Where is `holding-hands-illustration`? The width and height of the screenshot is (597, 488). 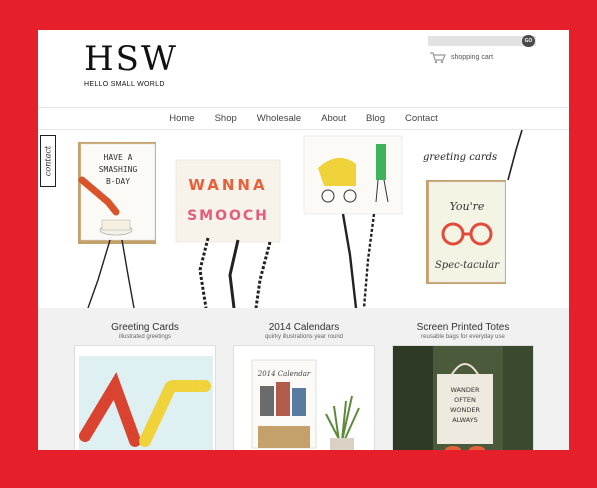
holding-hands-illustration is located at coordinates (146, 403).